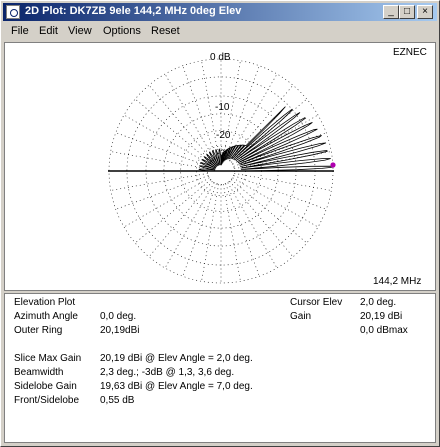  What do you see at coordinates (378, 302) in the screenshot?
I see `cursor-elev-value: 2,0 deg.` at bounding box center [378, 302].